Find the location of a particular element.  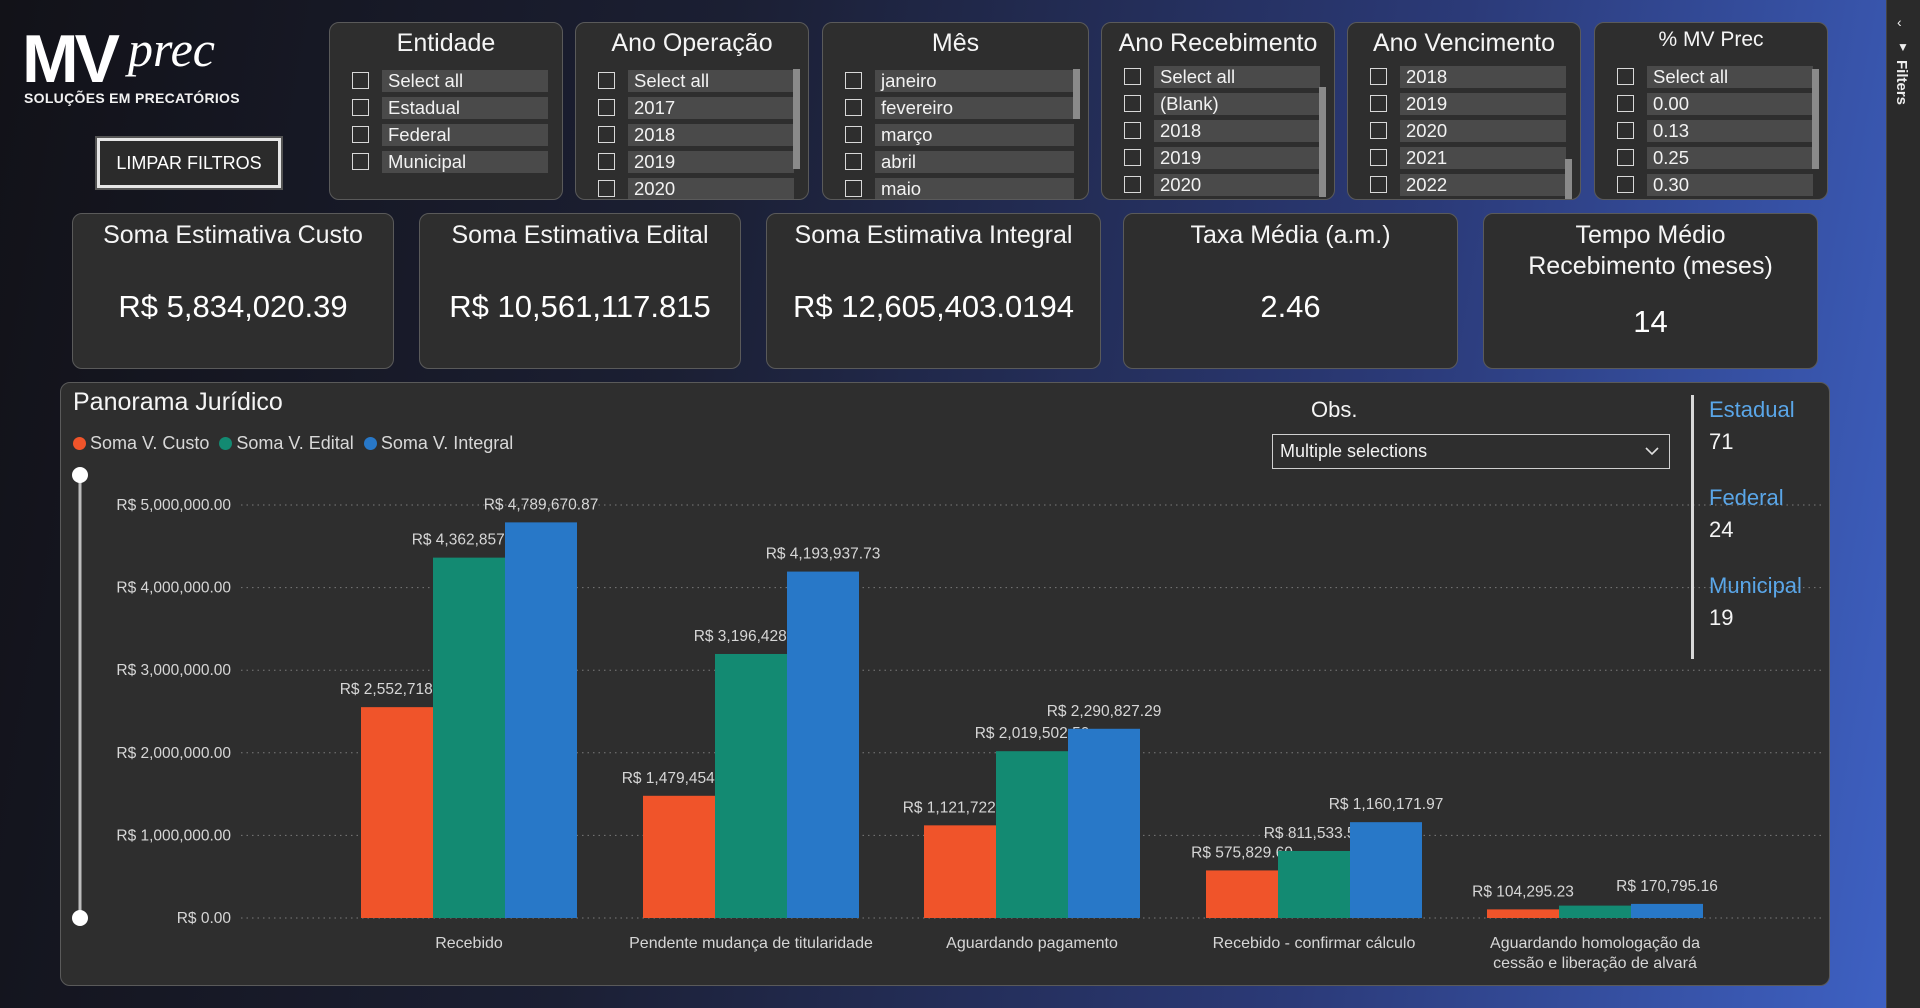

slicer-option: 2022 is located at coordinates (1468, 184).